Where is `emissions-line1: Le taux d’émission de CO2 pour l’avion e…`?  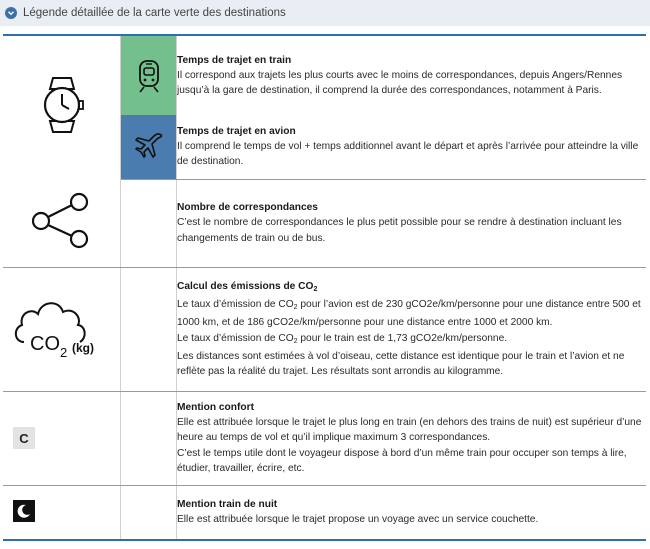
emissions-line1: Le taux d’émission de CO2 pour l’avion e… is located at coordinates (411, 313).